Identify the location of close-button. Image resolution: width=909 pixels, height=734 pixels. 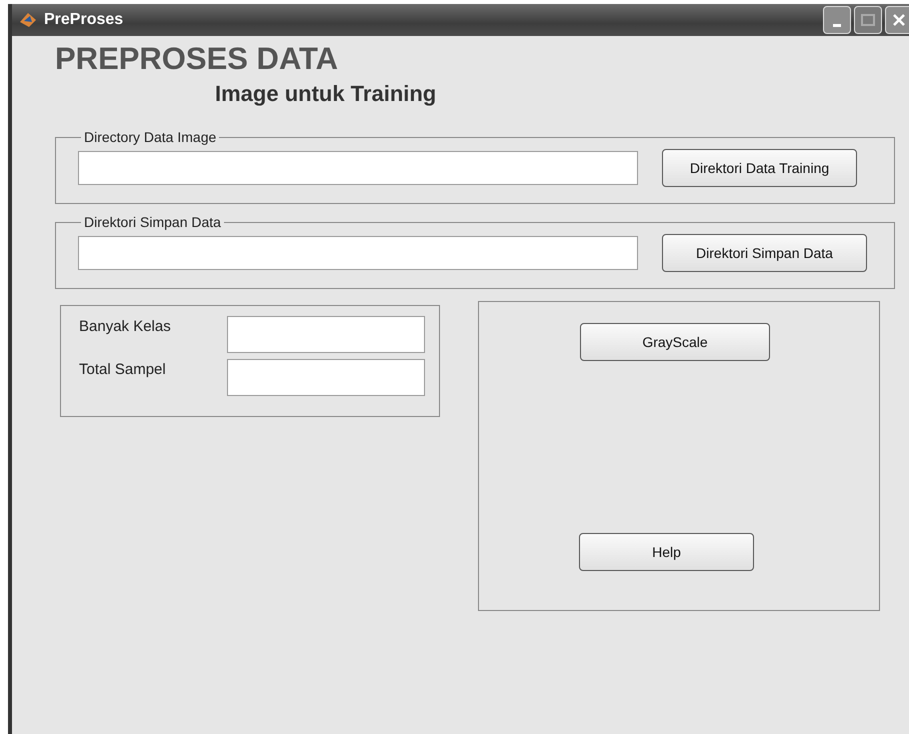
(897, 20).